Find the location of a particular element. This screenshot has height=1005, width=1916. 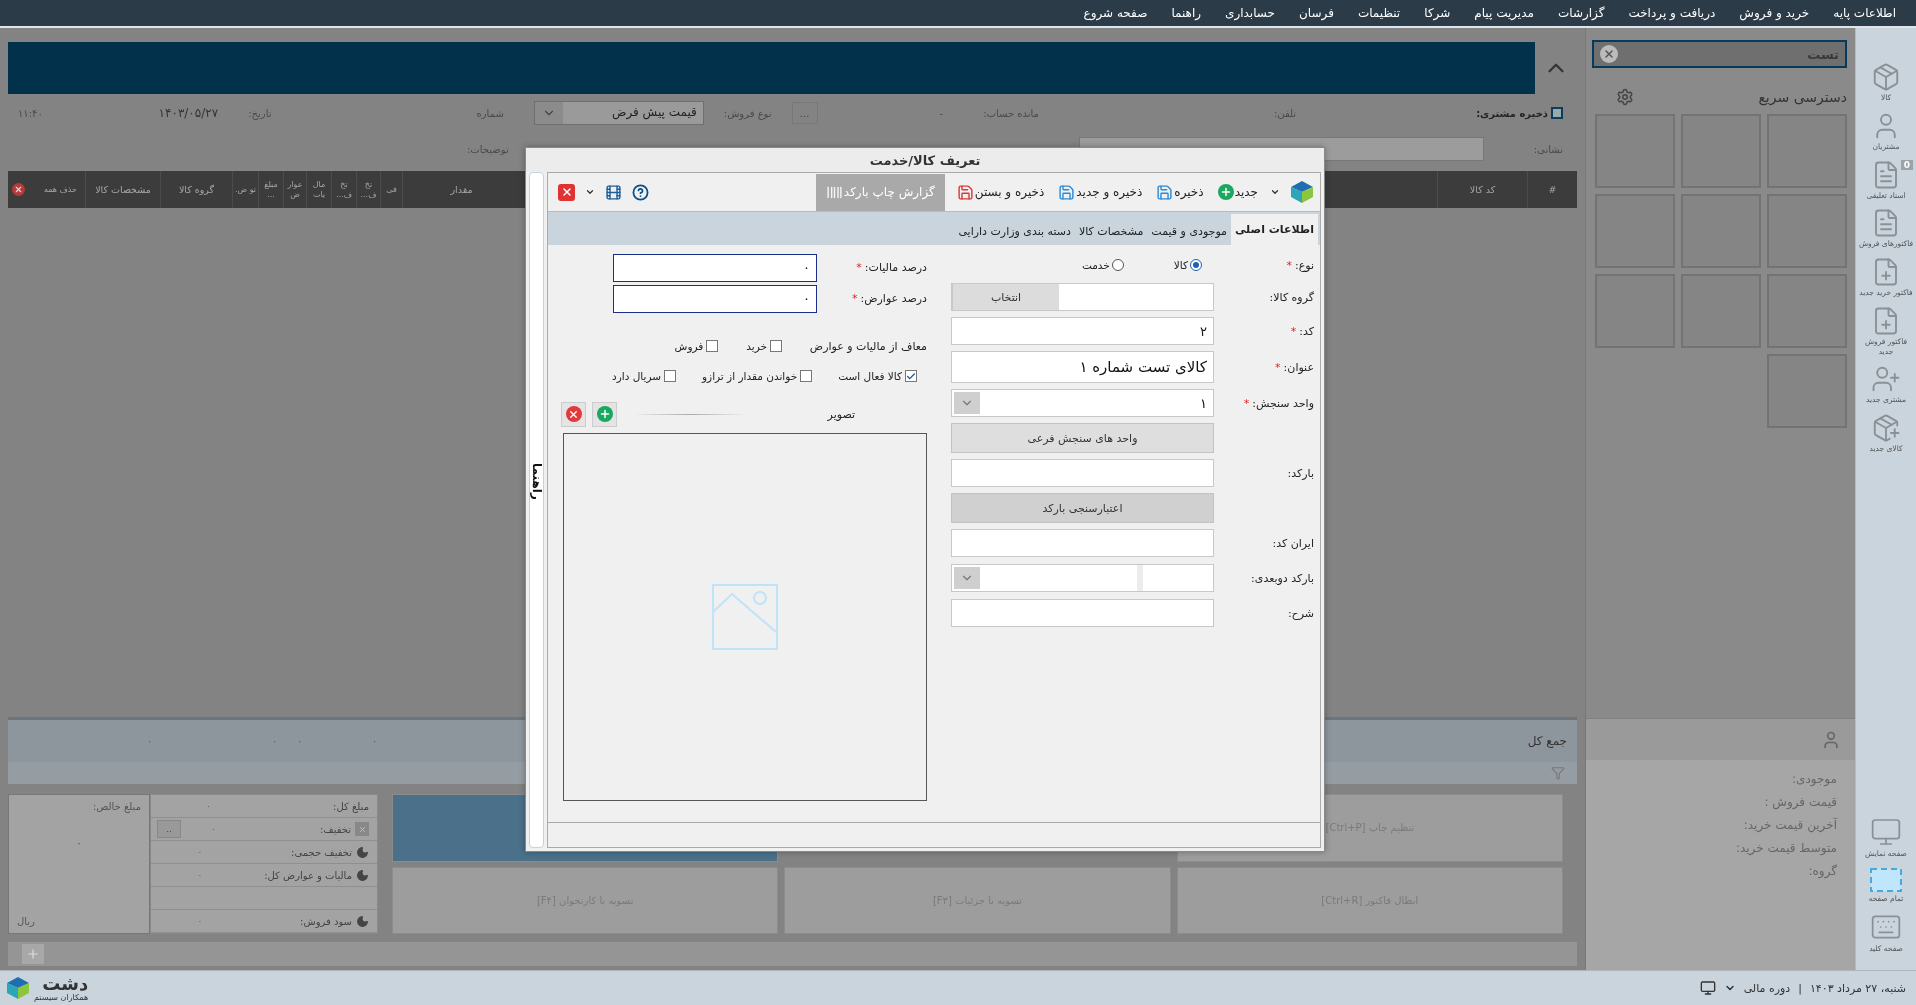

toolbar-button: جدید is located at coordinates (1237, 192).